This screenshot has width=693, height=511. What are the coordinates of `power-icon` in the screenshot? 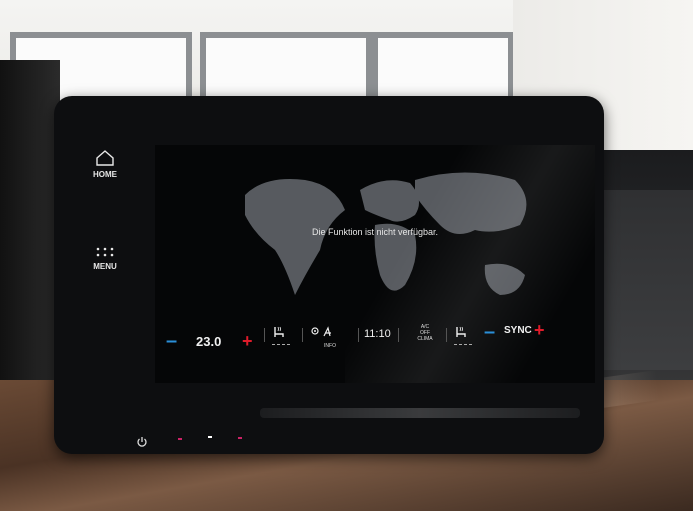 It's located at (142, 442).